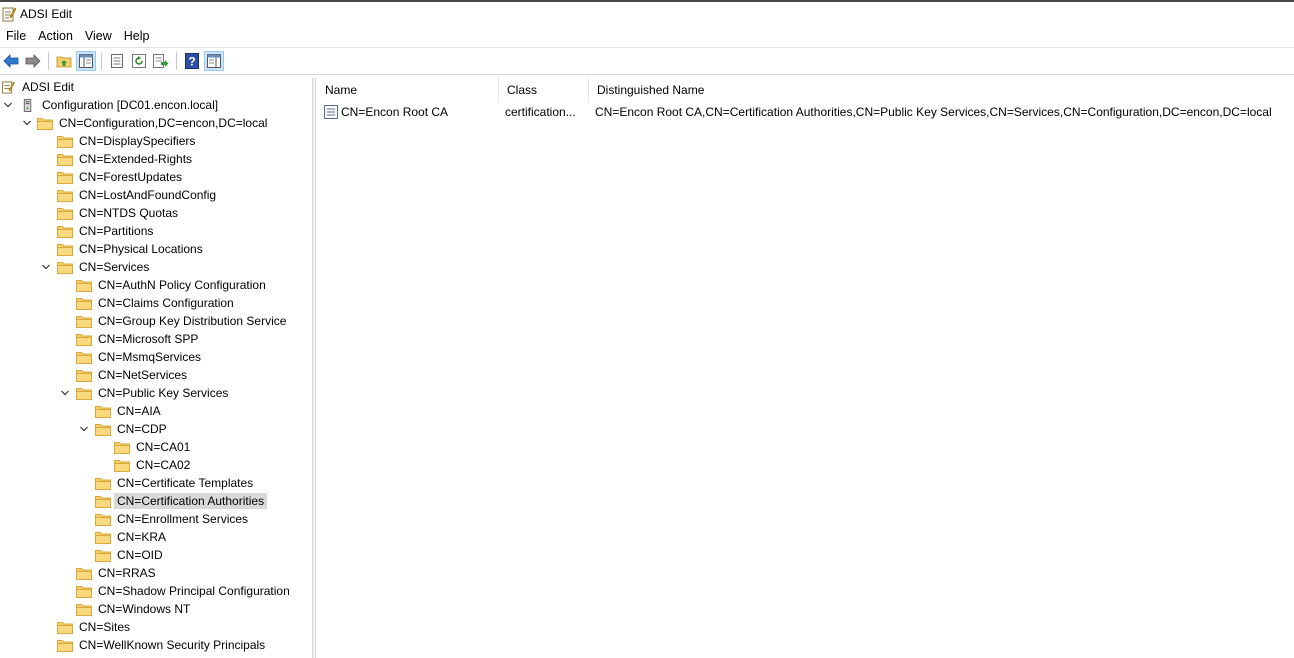 The width and height of the screenshot is (1294, 658). I want to click on tree-item-label: CN=Windows NT, so click(144, 609).